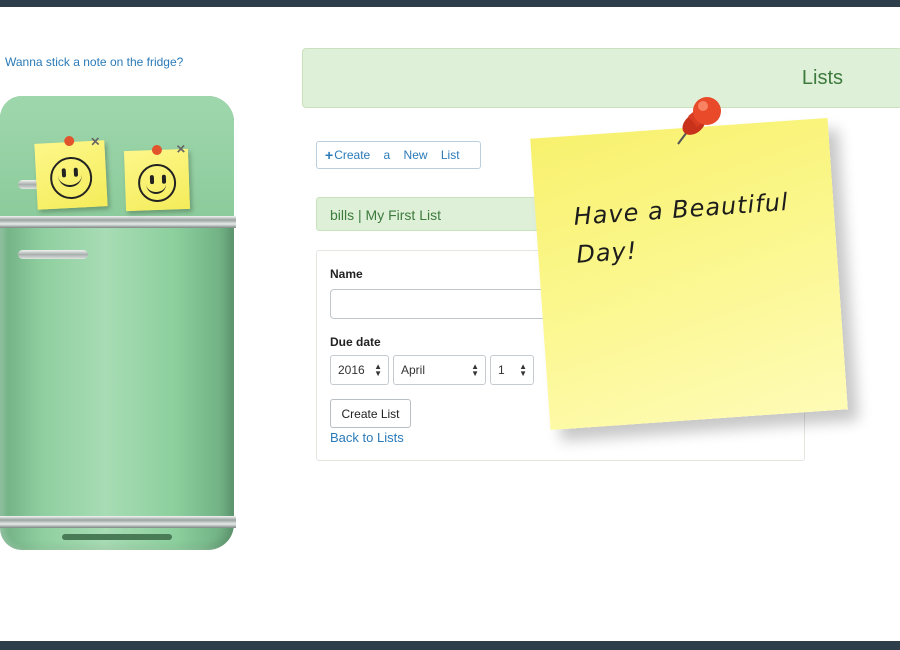  What do you see at coordinates (450, 3) in the screenshot?
I see `top-bar` at bounding box center [450, 3].